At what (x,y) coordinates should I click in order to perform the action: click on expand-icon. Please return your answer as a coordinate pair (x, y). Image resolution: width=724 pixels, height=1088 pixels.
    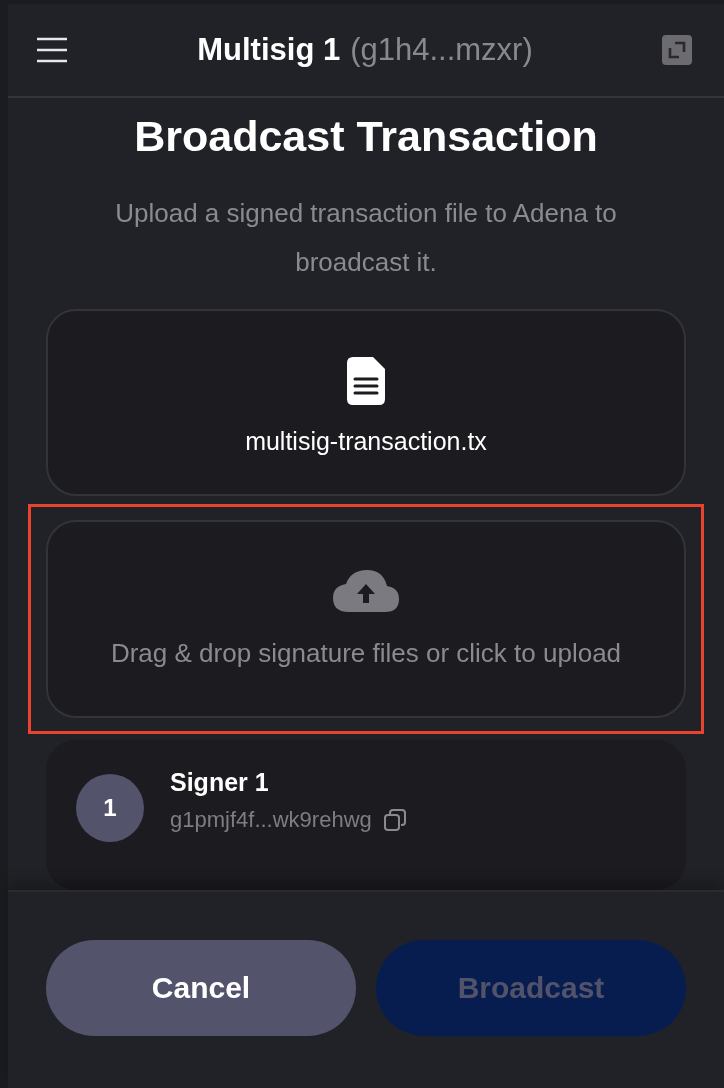
    Looking at the image, I should click on (677, 50).